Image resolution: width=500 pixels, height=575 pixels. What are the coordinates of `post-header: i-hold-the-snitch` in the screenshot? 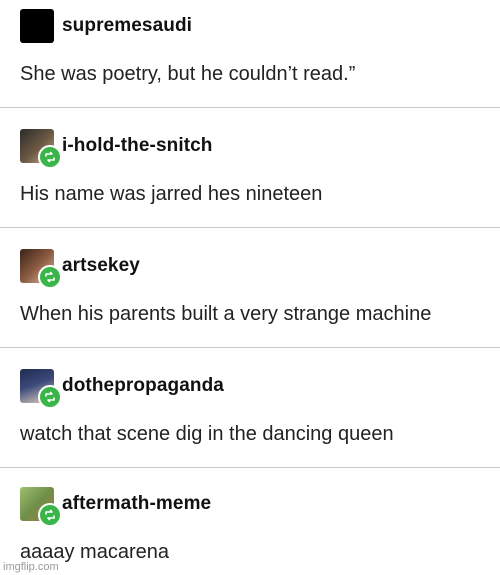 It's located at (116, 148).